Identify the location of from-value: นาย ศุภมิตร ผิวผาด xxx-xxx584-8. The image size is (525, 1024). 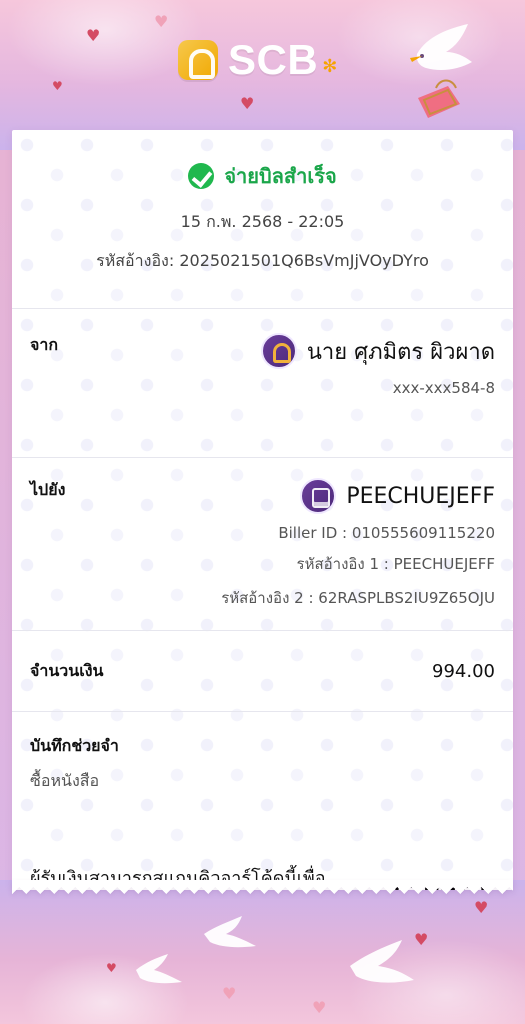
(377, 365).